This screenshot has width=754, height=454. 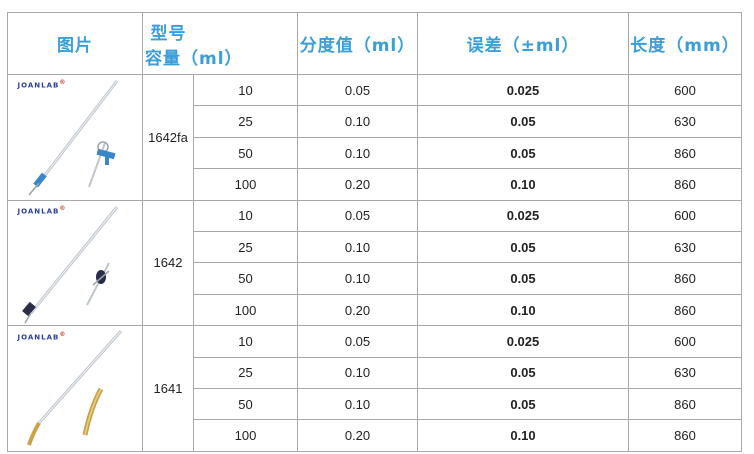 What do you see at coordinates (220, 43) in the screenshot?
I see `header-model-capacity: 型号容量（ml）` at bounding box center [220, 43].